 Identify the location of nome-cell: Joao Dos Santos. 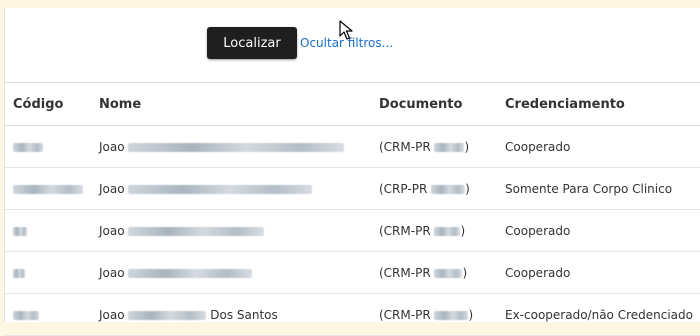
(239, 314).